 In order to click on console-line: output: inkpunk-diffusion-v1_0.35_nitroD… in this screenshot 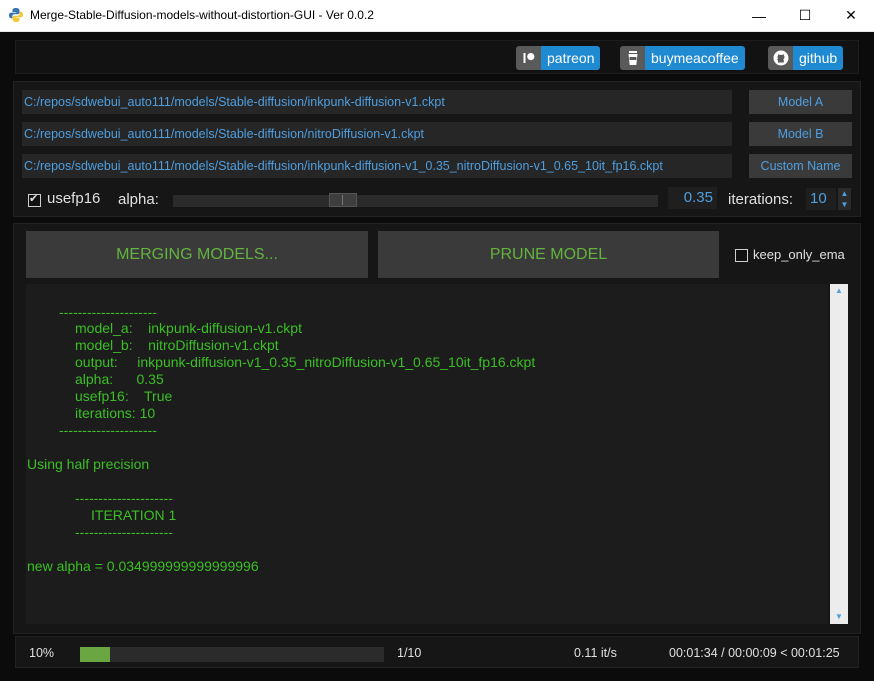, I will do `click(305, 362)`.